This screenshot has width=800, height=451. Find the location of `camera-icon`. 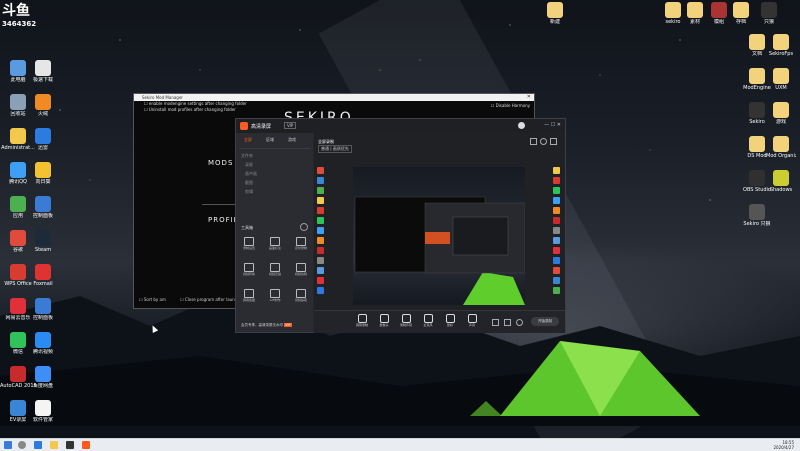

camera-icon is located at coordinates (495, 322).